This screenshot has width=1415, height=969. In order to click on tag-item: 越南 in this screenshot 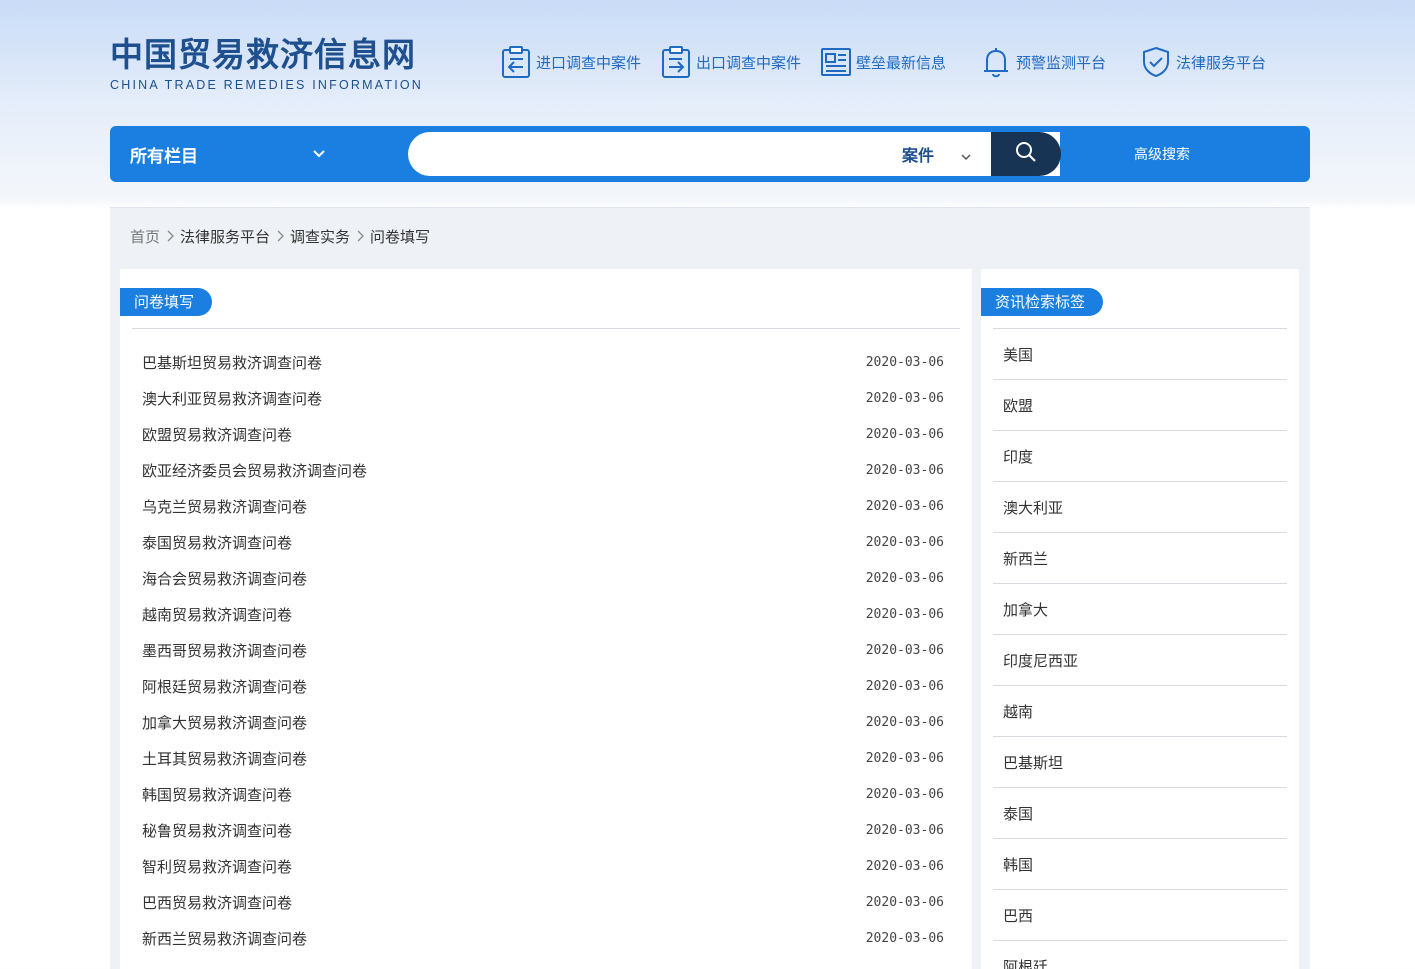, I will do `click(1140, 710)`.